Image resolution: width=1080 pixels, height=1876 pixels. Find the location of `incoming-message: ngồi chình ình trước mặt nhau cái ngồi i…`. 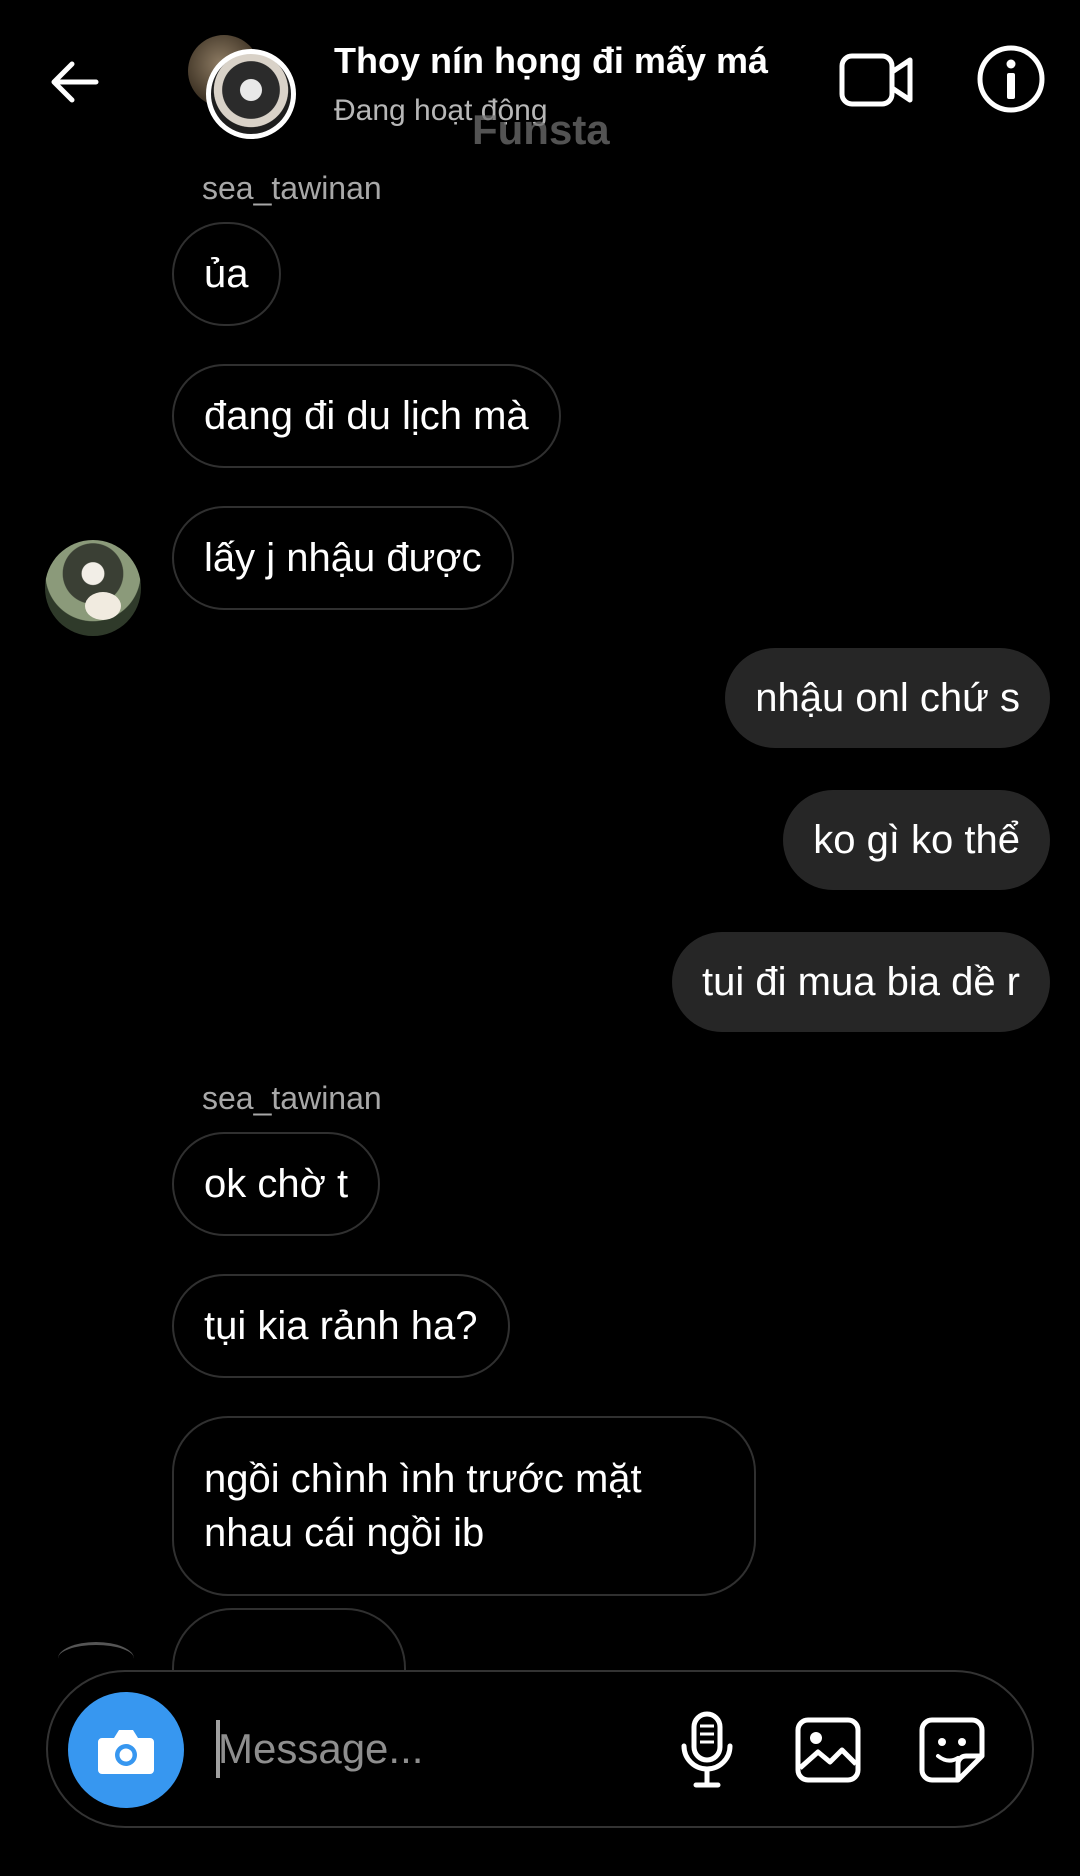

incoming-message: ngồi chình ình trước mặt nhau cái ngồi i… is located at coordinates (464, 1506).